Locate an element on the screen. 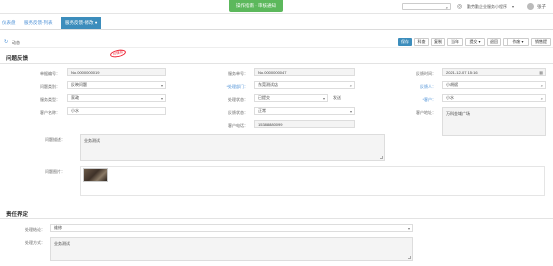 The image size is (553, 266). tab-feedback-list: 服务反馈-列表 is located at coordinates (38, 23).